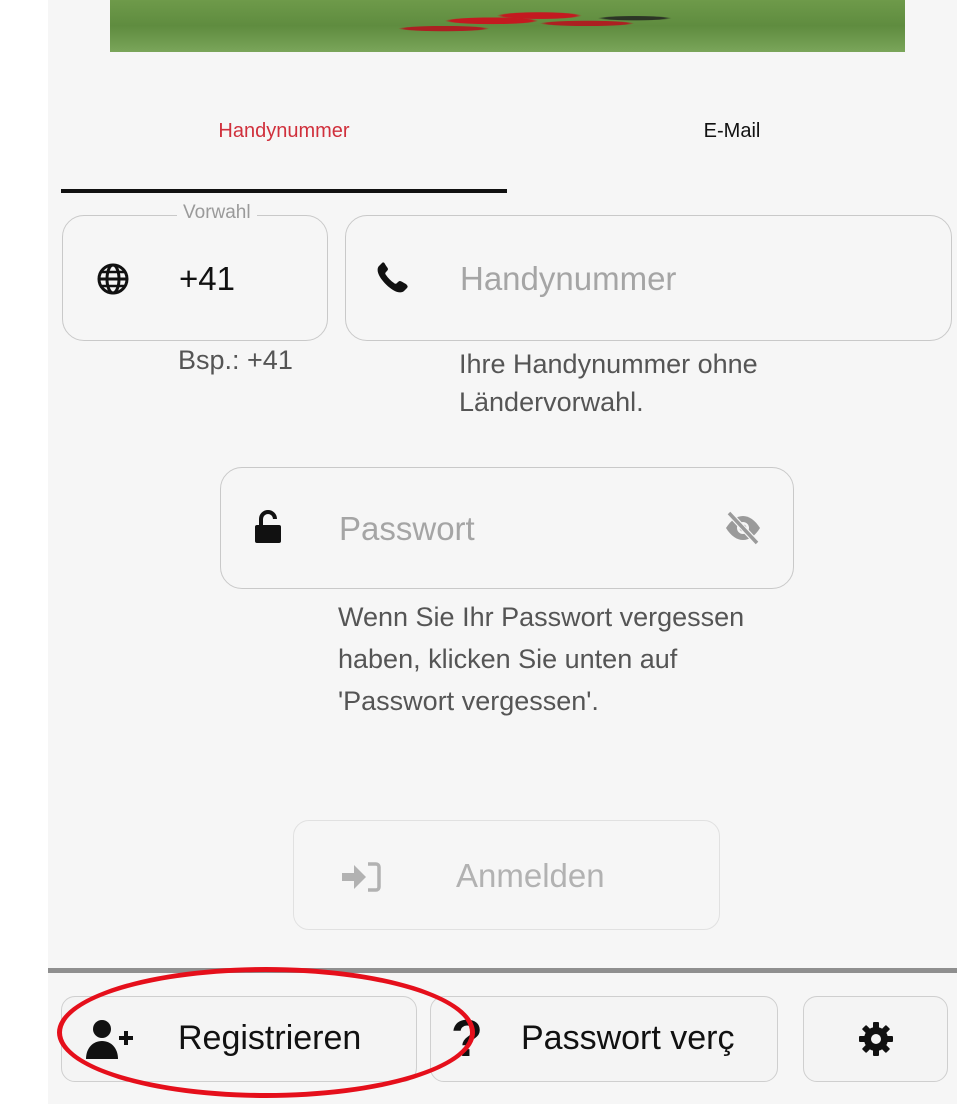 This screenshot has height=1104, width=957. What do you see at coordinates (695, 279) in the screenshot?
I see `phone-number-input` at bounding box center [695, 279].